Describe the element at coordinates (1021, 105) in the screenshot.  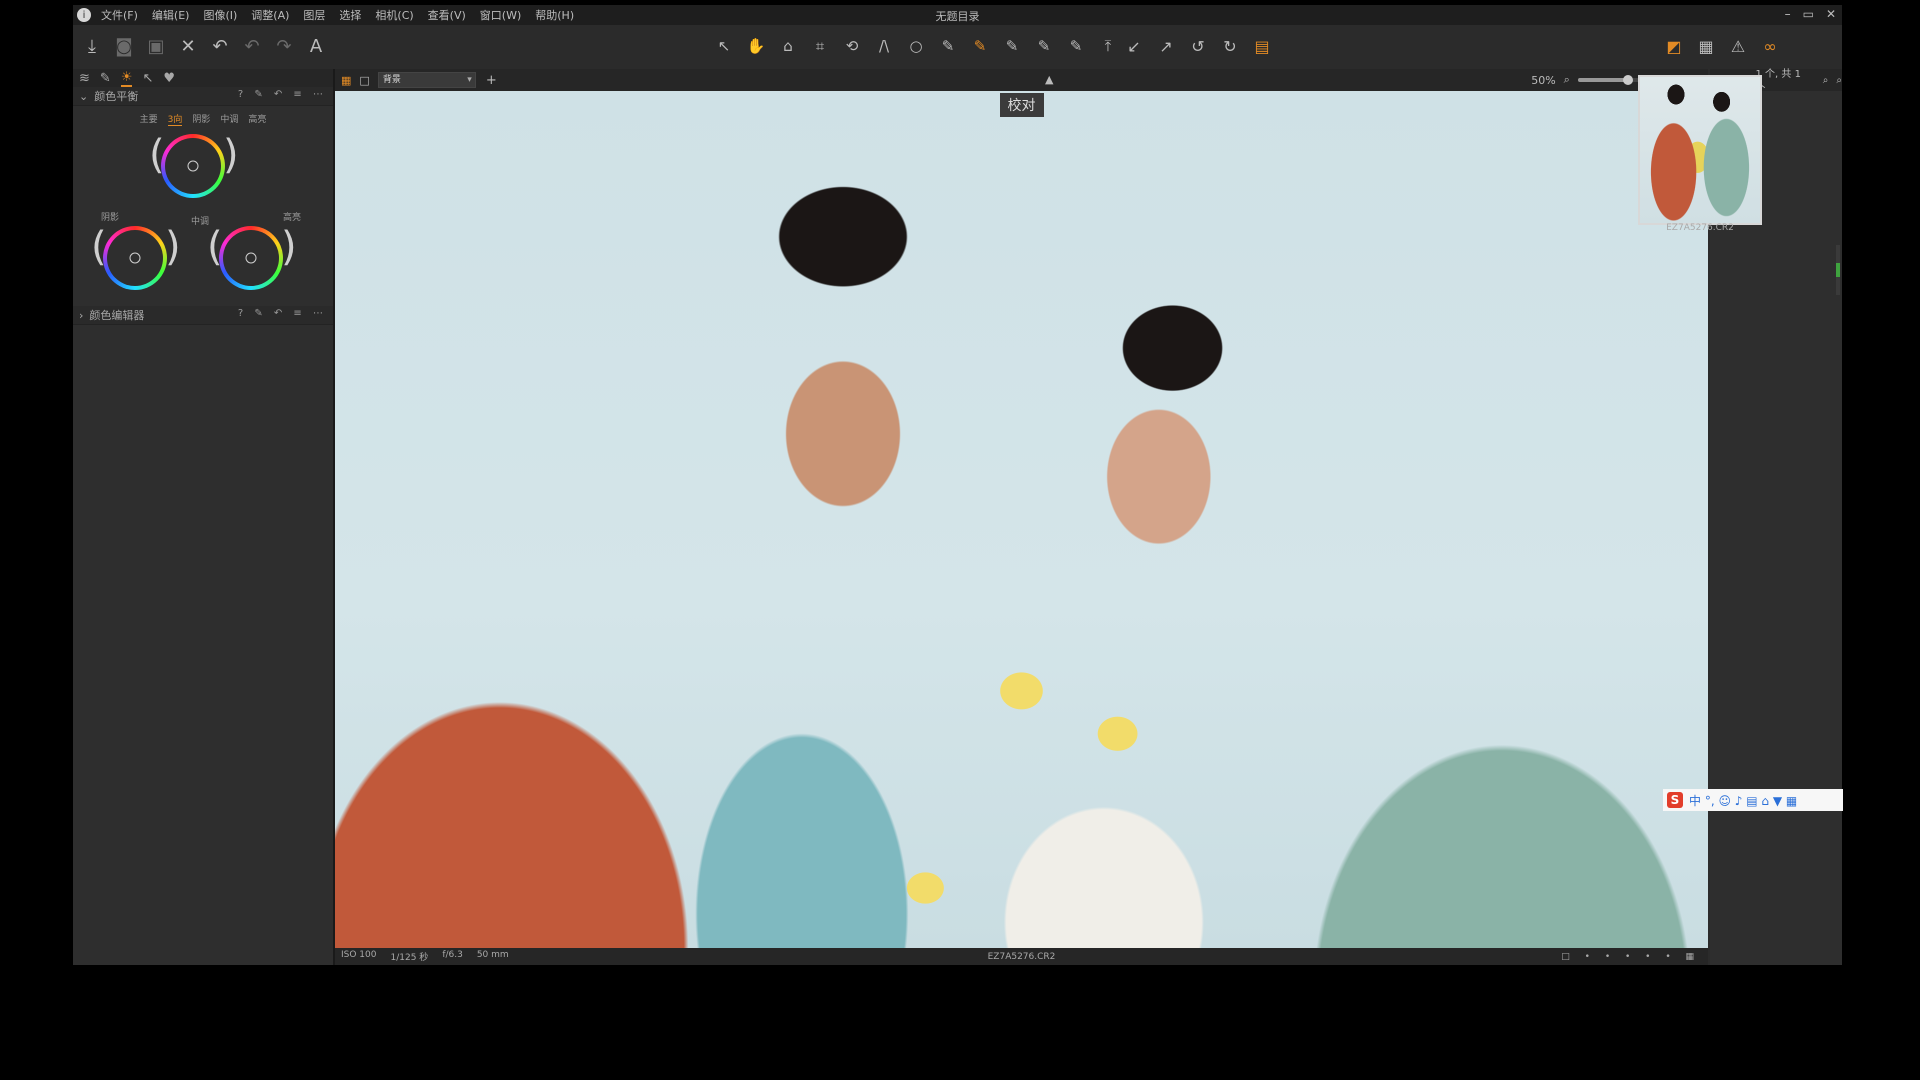
I see `proof-label: 校对` at that location.